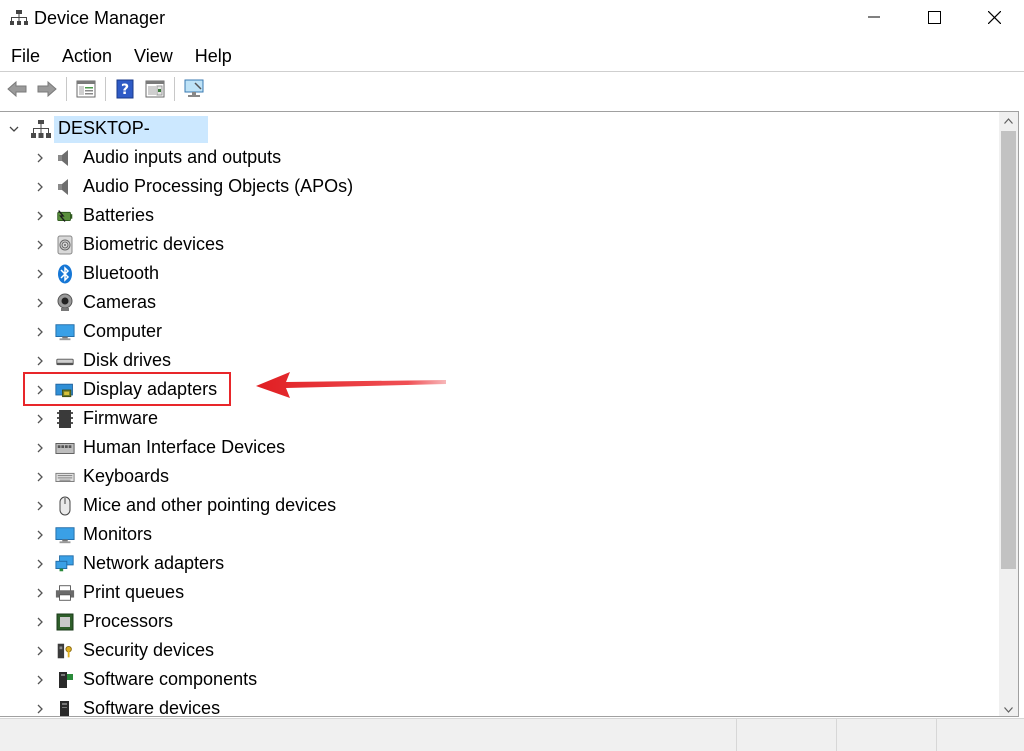 Image resolution: width=1024 pixels, height=751 pixels. What do you see at coordinates (87, 56) in the screenshot?
I see `menu-action: Action` at bounding box center [87, 56].